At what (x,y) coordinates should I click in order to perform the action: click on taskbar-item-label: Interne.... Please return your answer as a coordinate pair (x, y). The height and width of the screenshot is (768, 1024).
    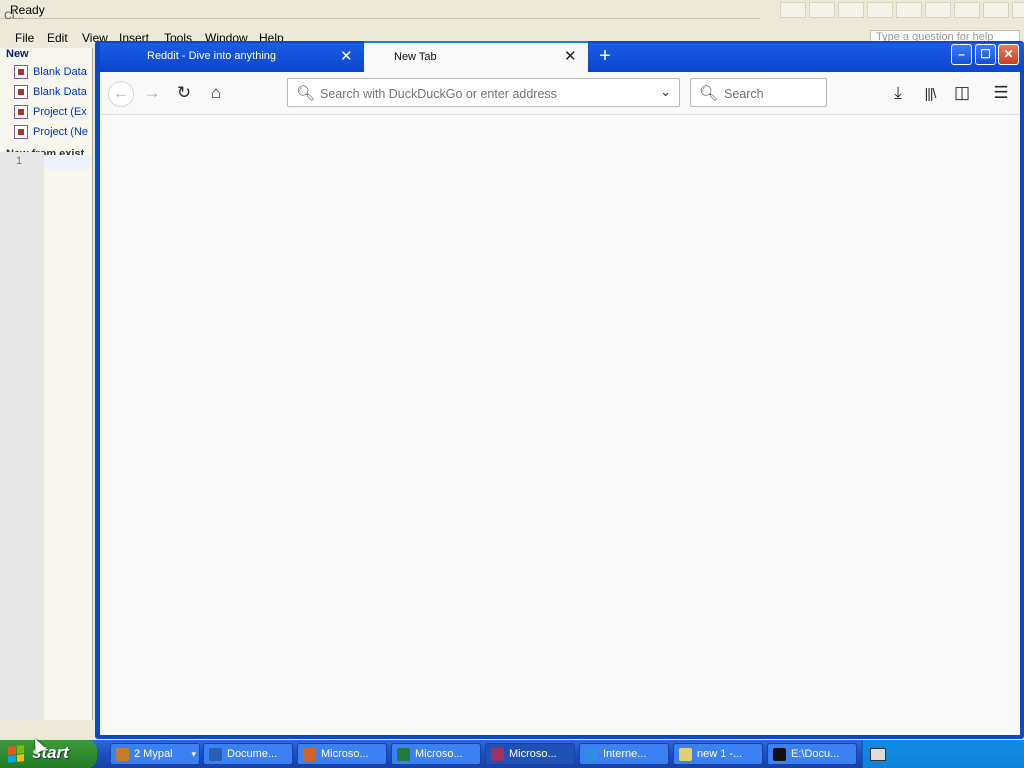
    Looking at the image, I should click on (625, 754).